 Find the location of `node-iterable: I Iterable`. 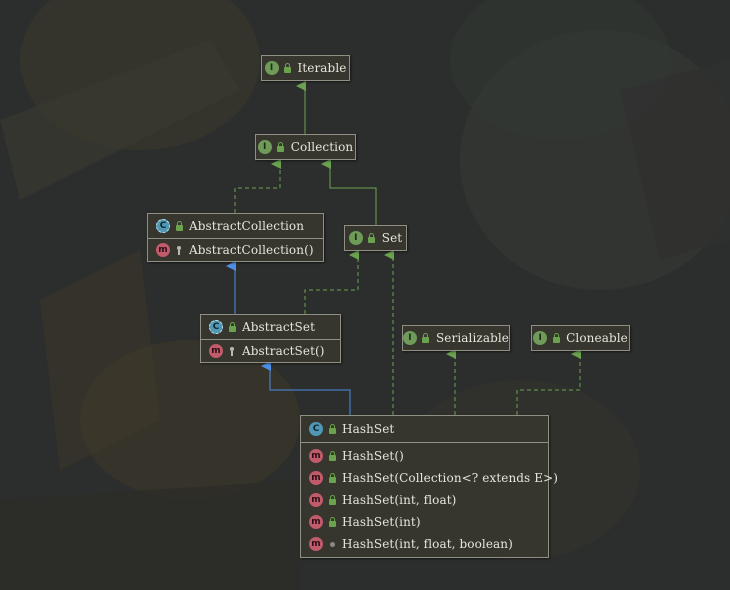

node-iterable: I Iterable is located at coordinates (305, 68).